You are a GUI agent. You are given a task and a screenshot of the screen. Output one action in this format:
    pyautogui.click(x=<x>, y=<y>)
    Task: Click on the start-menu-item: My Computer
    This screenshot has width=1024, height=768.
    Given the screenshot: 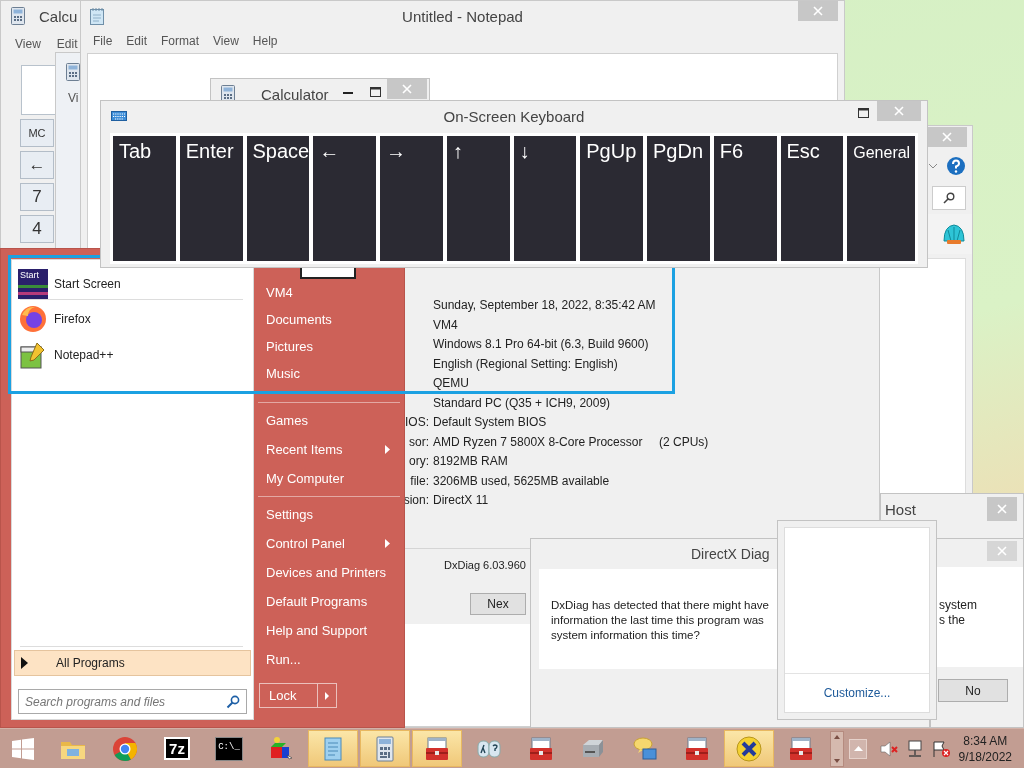 What is the action you would take?
    pyautogui.click(x=329, y=478)
    